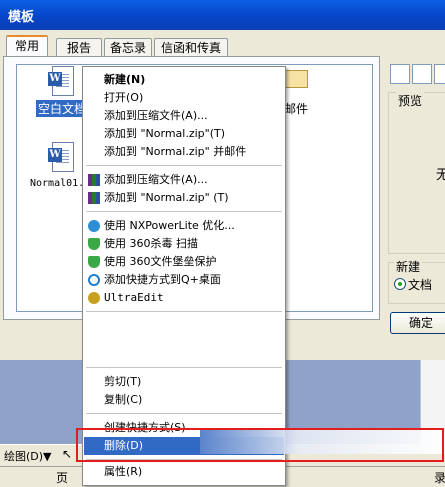 The height and width of the screenshot is (487, 445). What do you see at coordinates (128, 47) in the screenshot?
I see `tab-memo: 备忘录` at bounding box center [128, 47].